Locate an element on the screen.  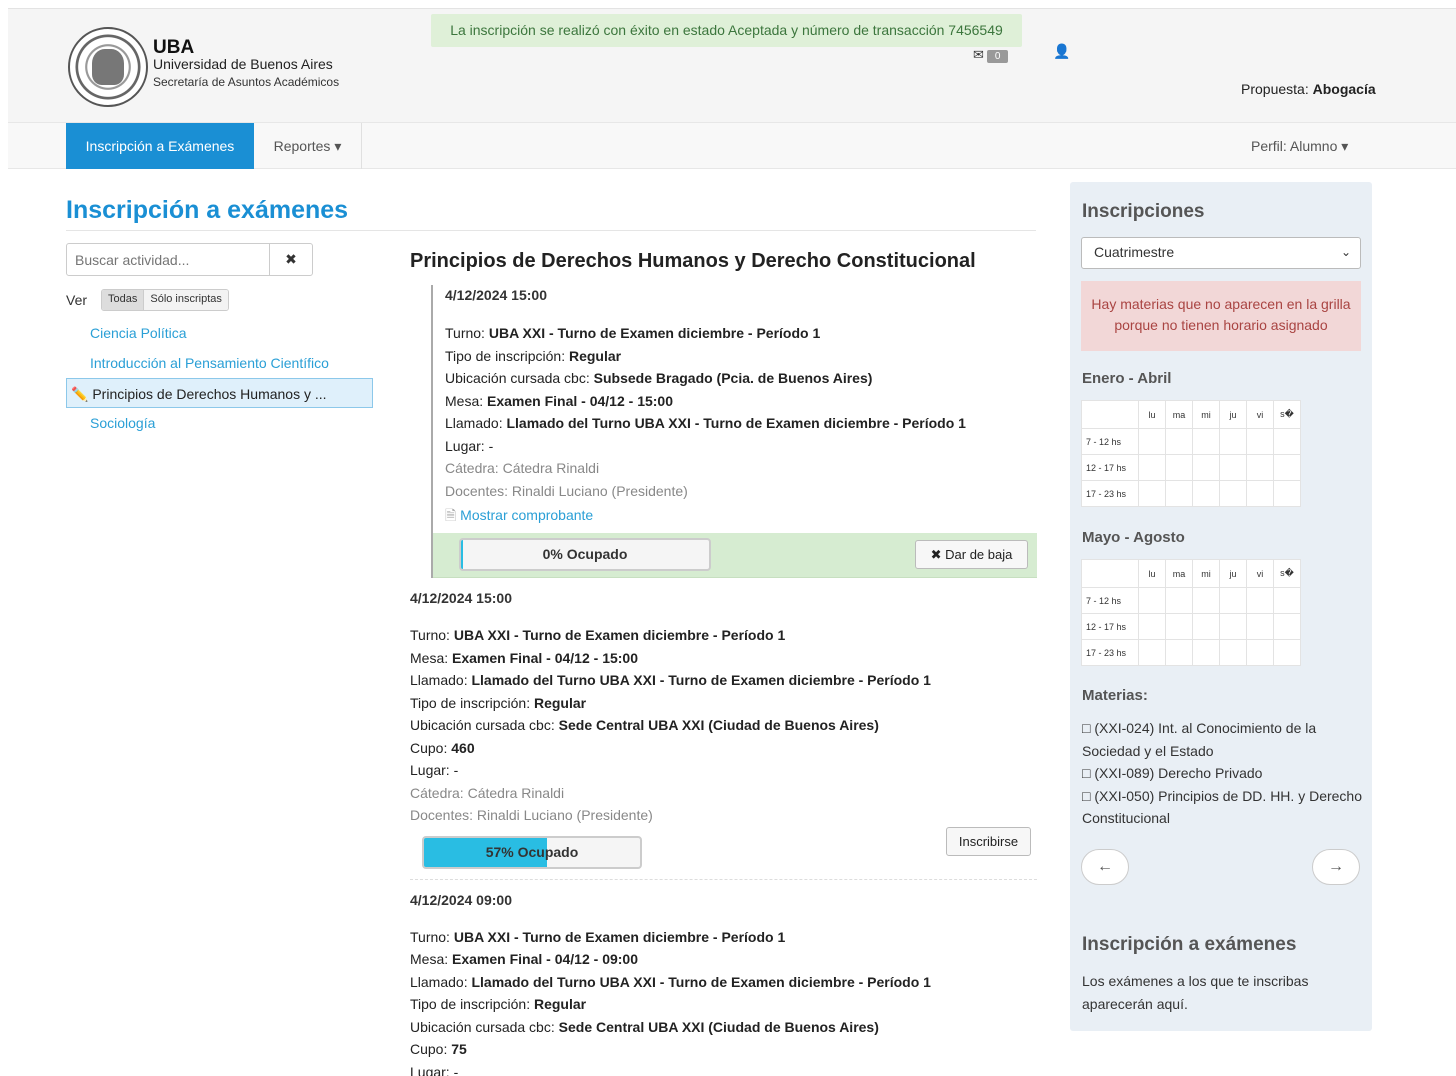
occupancy-progress: 0% Ocupado is located at coordinates (585, 554).